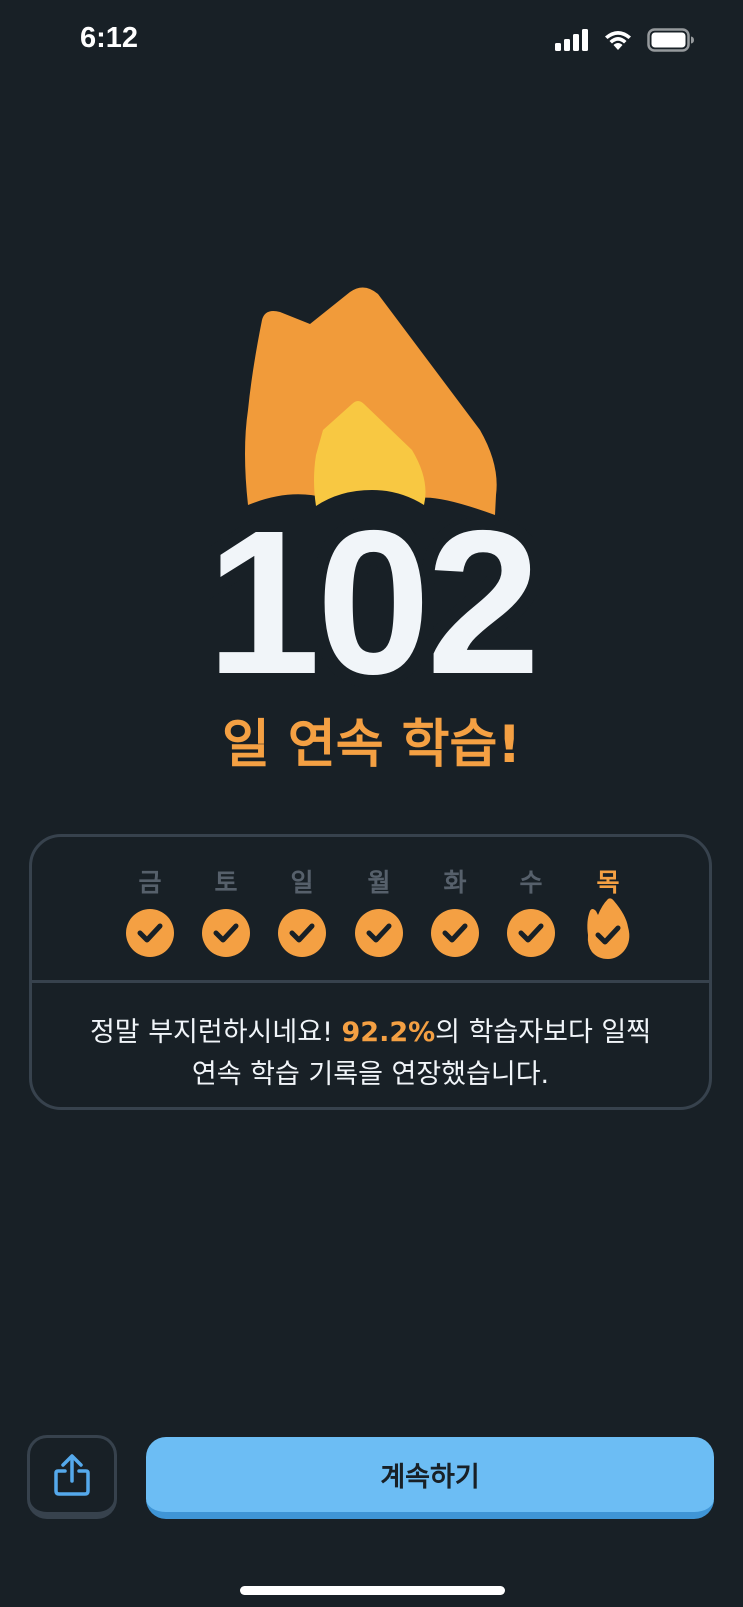 The width and height of the screenshot is (743, 1607). Describe the element at coordinates (531, 882) in the screenshot. I see `day-label: 수` at that location.